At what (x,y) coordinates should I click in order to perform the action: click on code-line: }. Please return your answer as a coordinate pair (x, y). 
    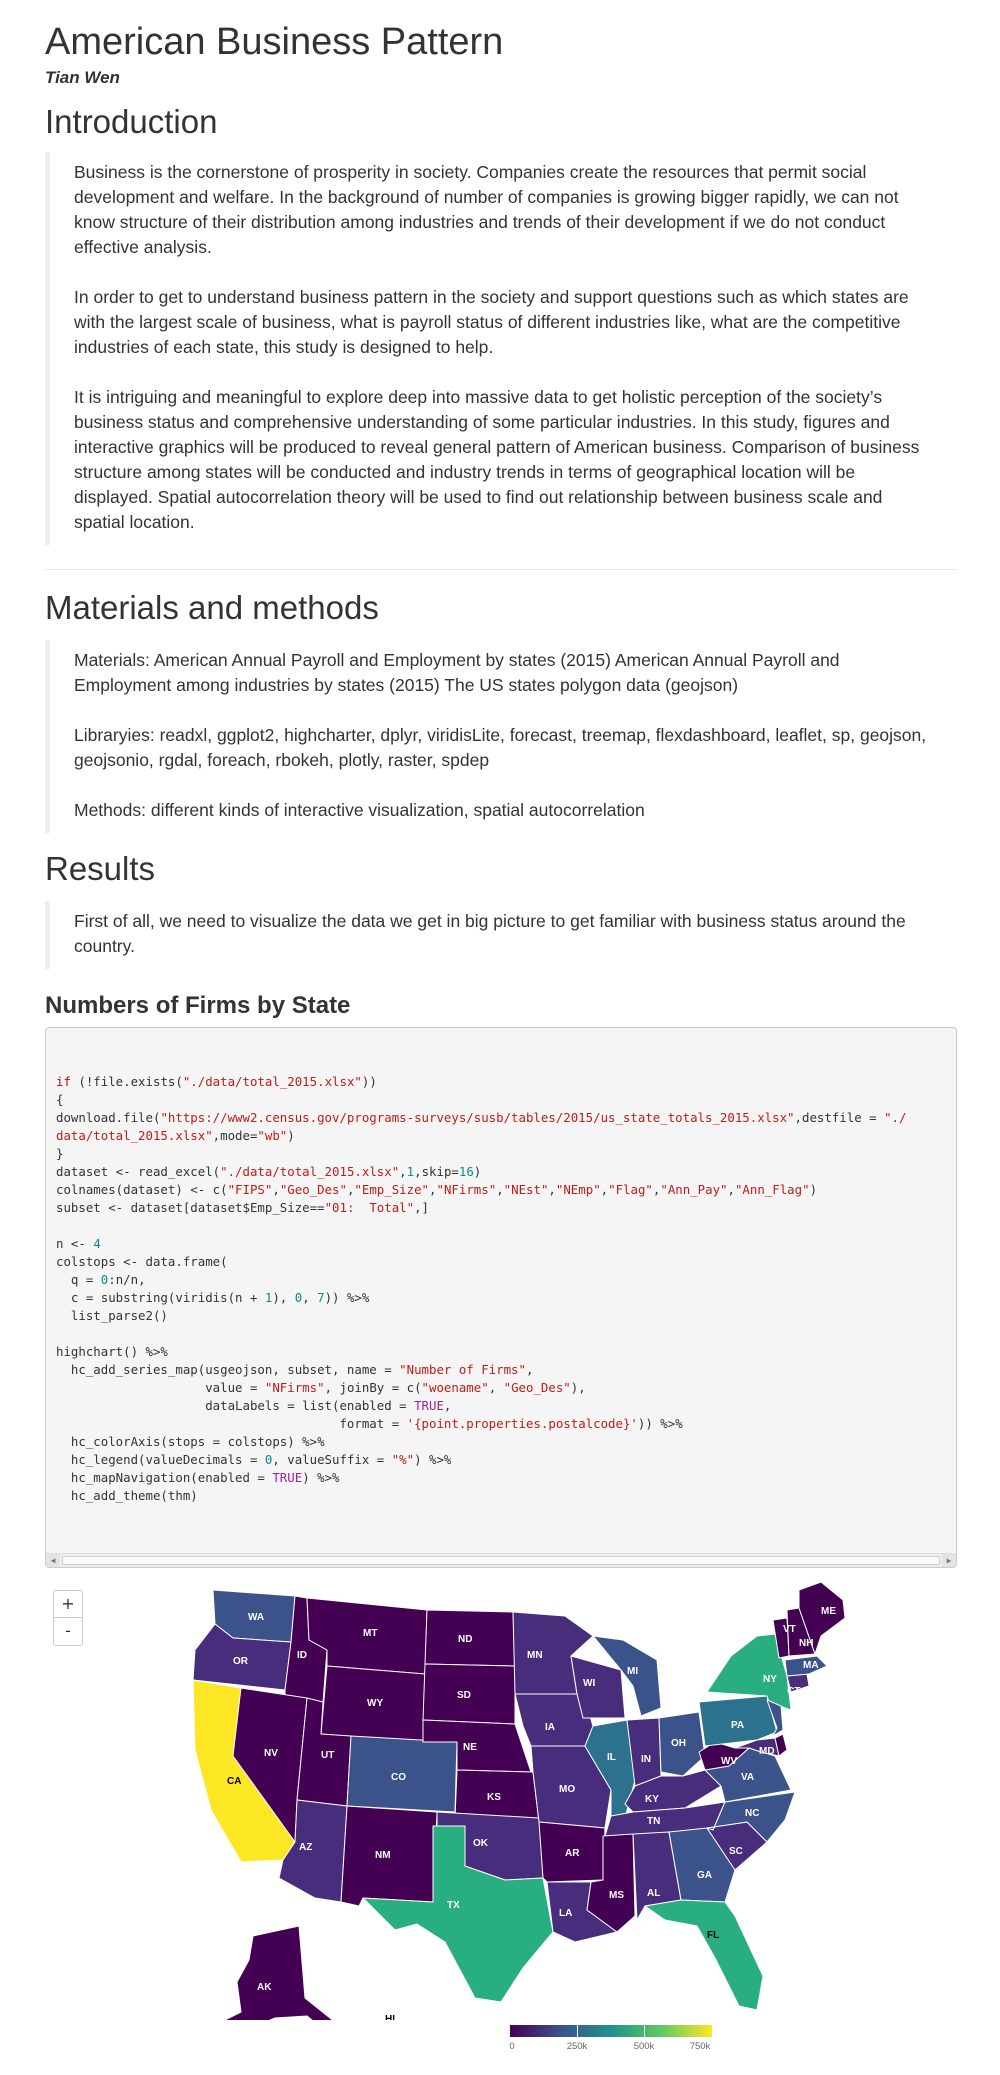
    Looking at the image, I should click on (60, 1153).